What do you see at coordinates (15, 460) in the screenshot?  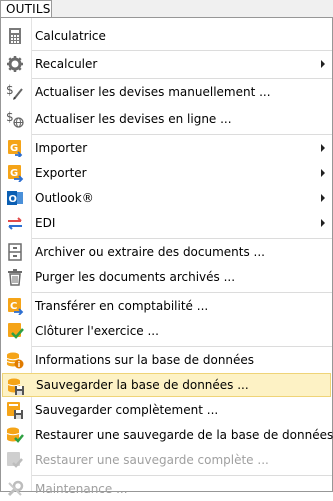 I see `full-restore-icon` at bounding box center [15, 460].